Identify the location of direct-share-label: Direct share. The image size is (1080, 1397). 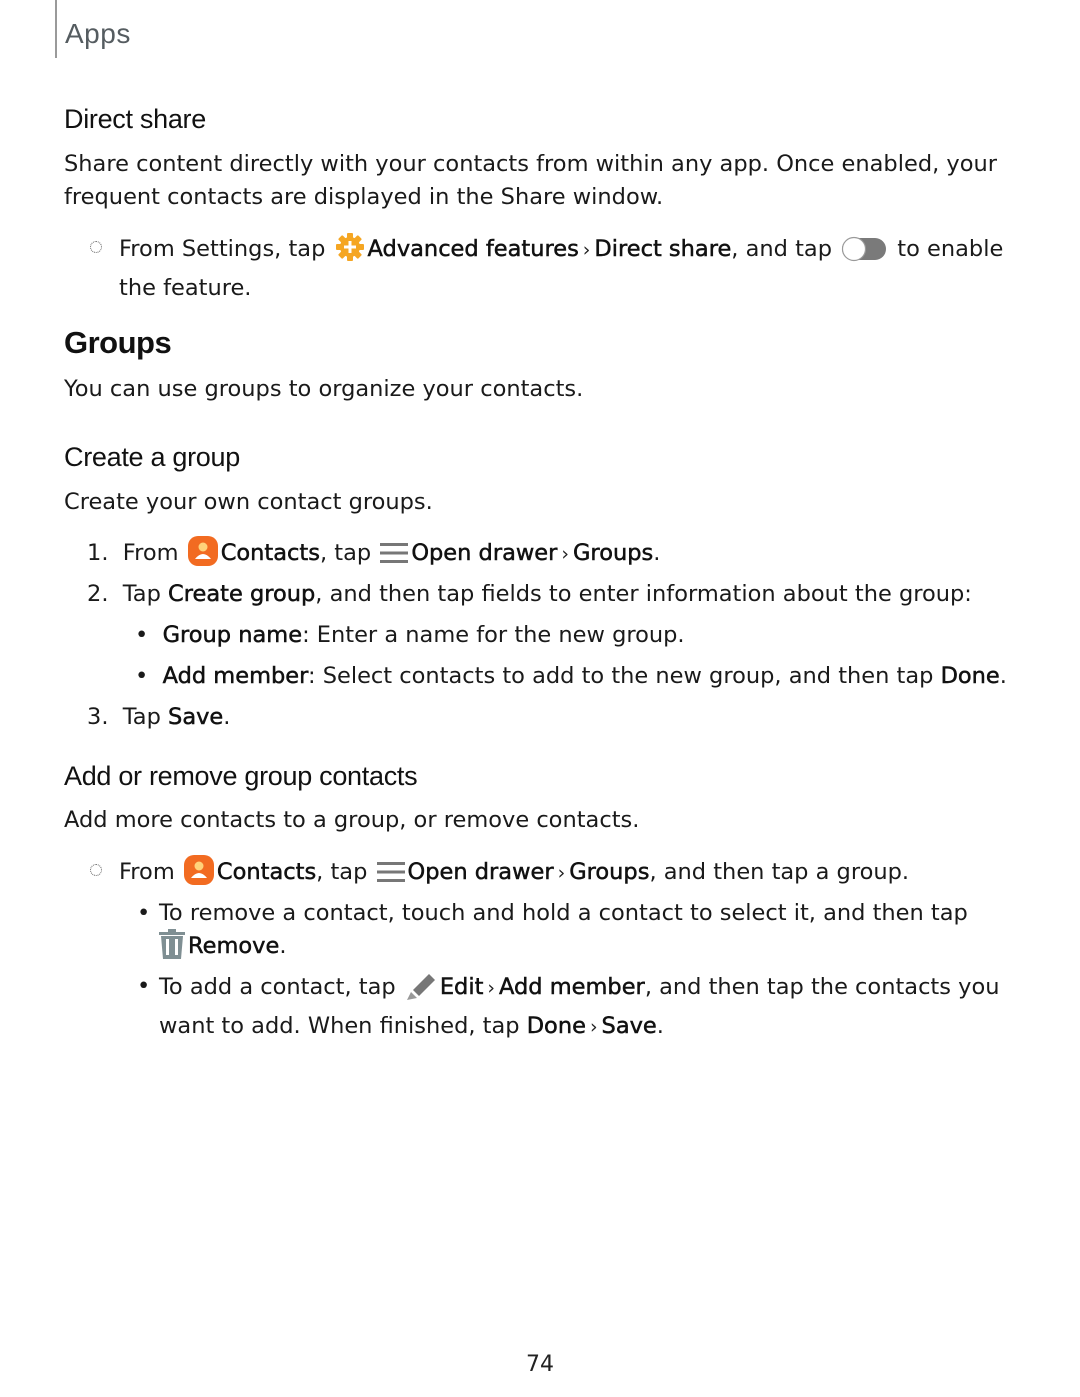
(663, 249).